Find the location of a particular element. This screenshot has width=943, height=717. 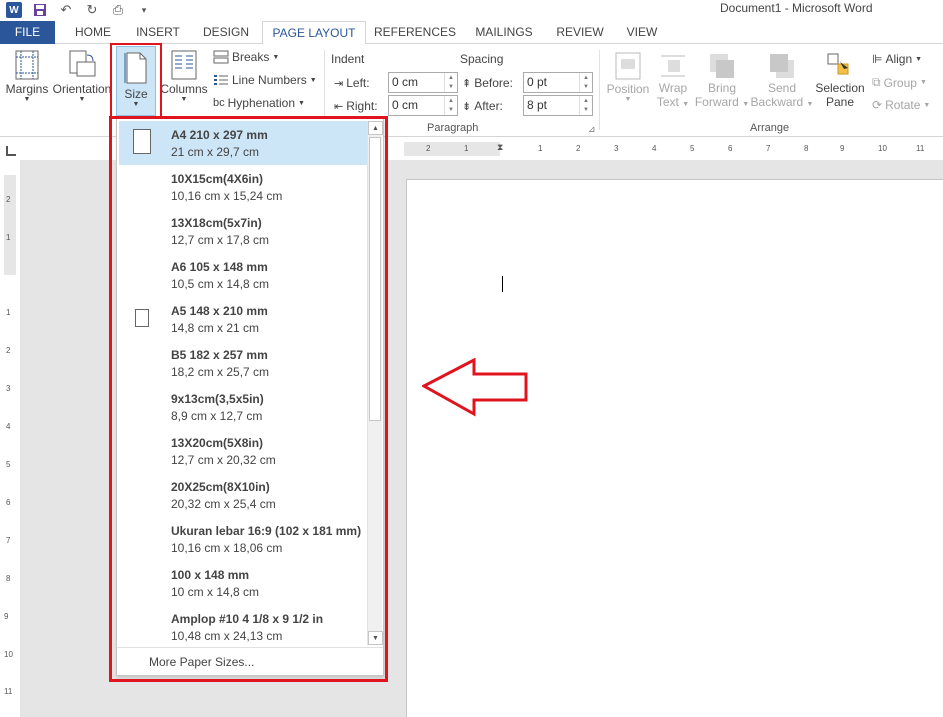

indent-marker-icon: ⧗ is located at coordinates (500, 147).